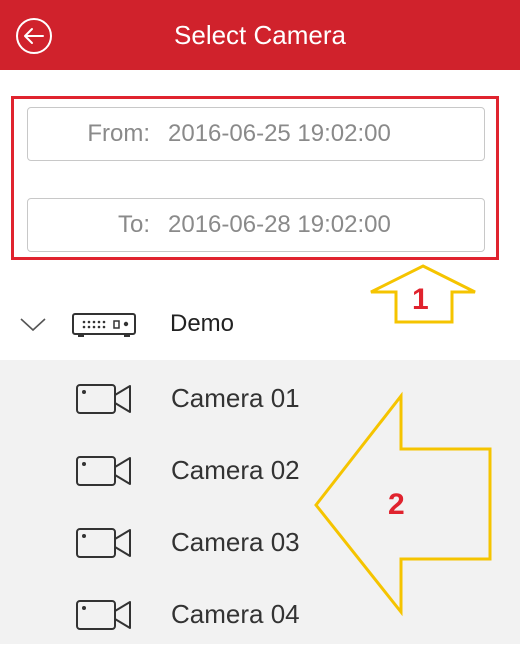  Describe the element at coordinates (235, 398) in the screenshot. I see `camera-label: Camera 01` at that location.